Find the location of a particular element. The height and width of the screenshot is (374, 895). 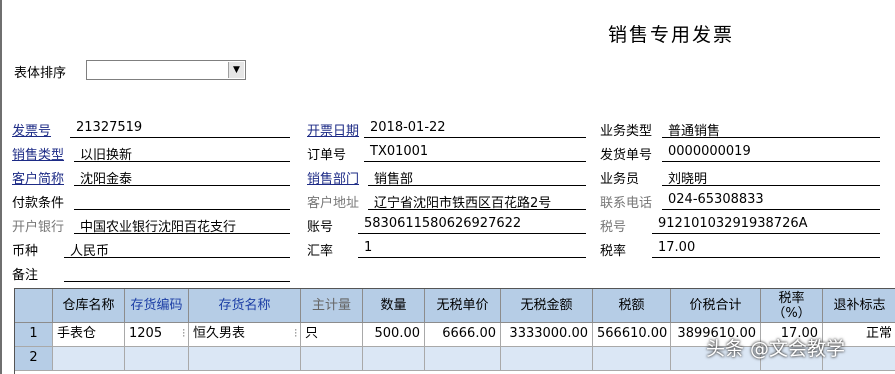

business-type-underline is located at coordinates (771, 137).